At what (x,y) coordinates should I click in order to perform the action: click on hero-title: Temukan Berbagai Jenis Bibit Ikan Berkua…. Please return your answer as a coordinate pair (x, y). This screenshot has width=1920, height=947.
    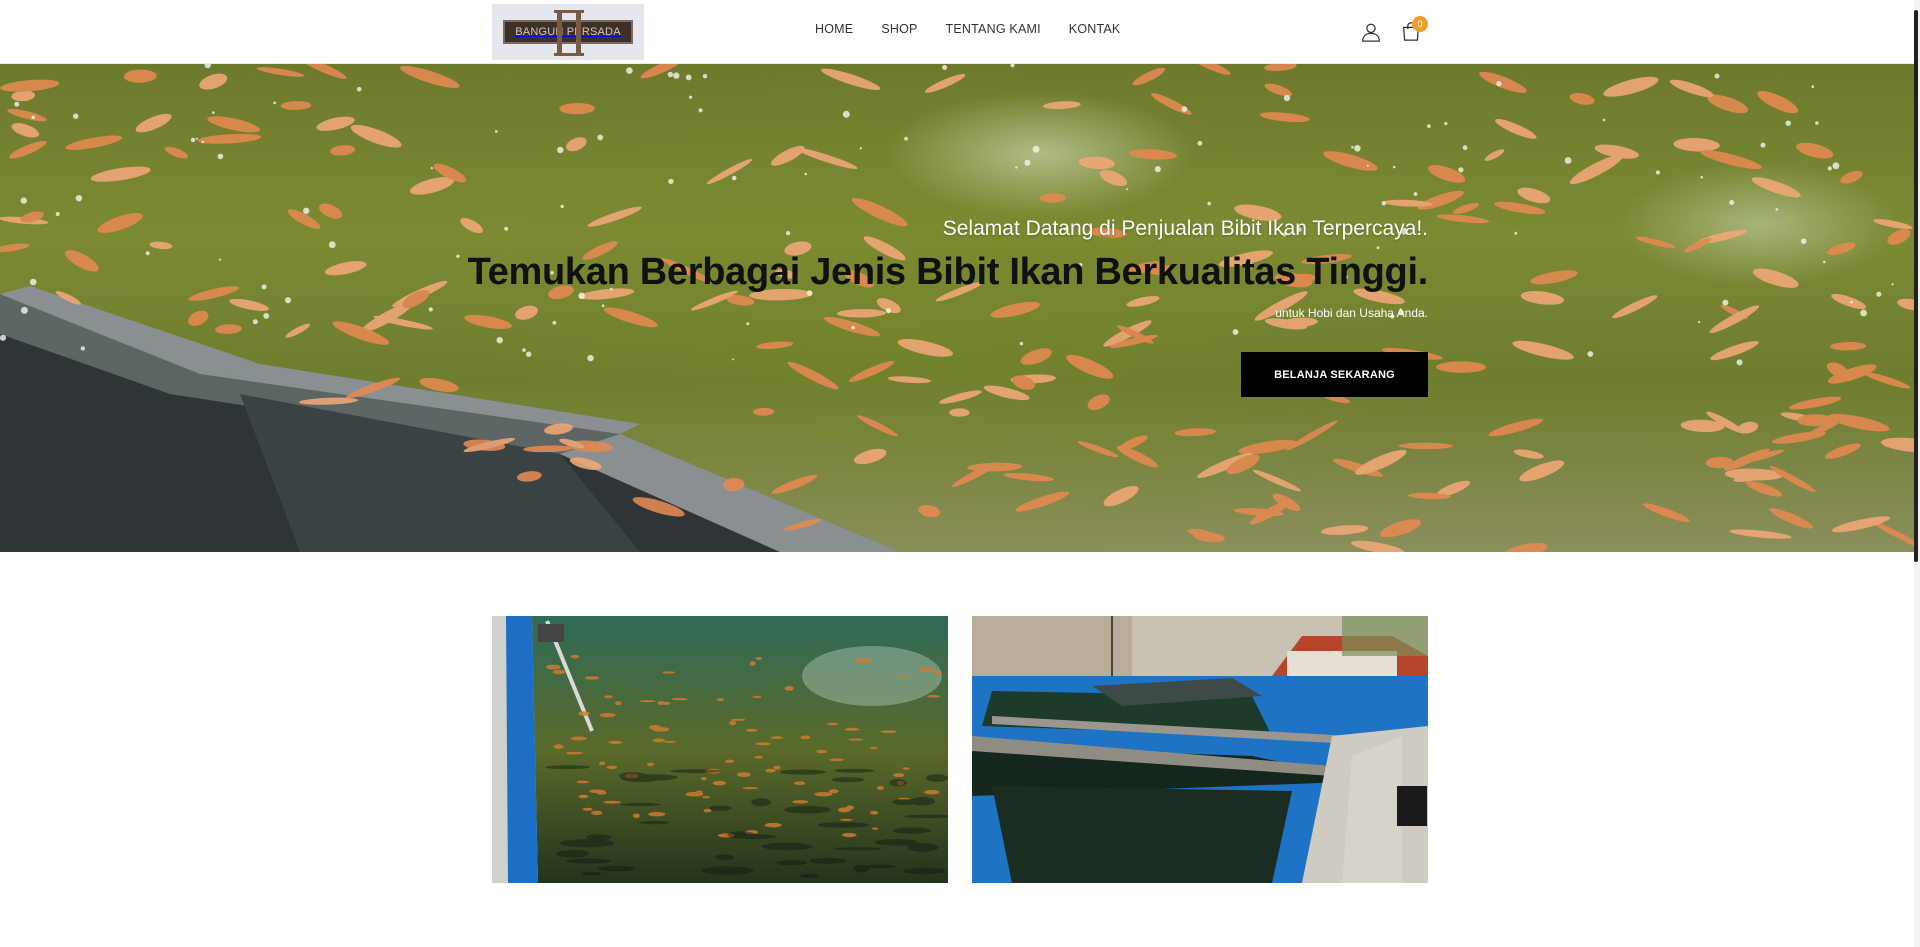
    Looking at the image, I should click on (948, 272).